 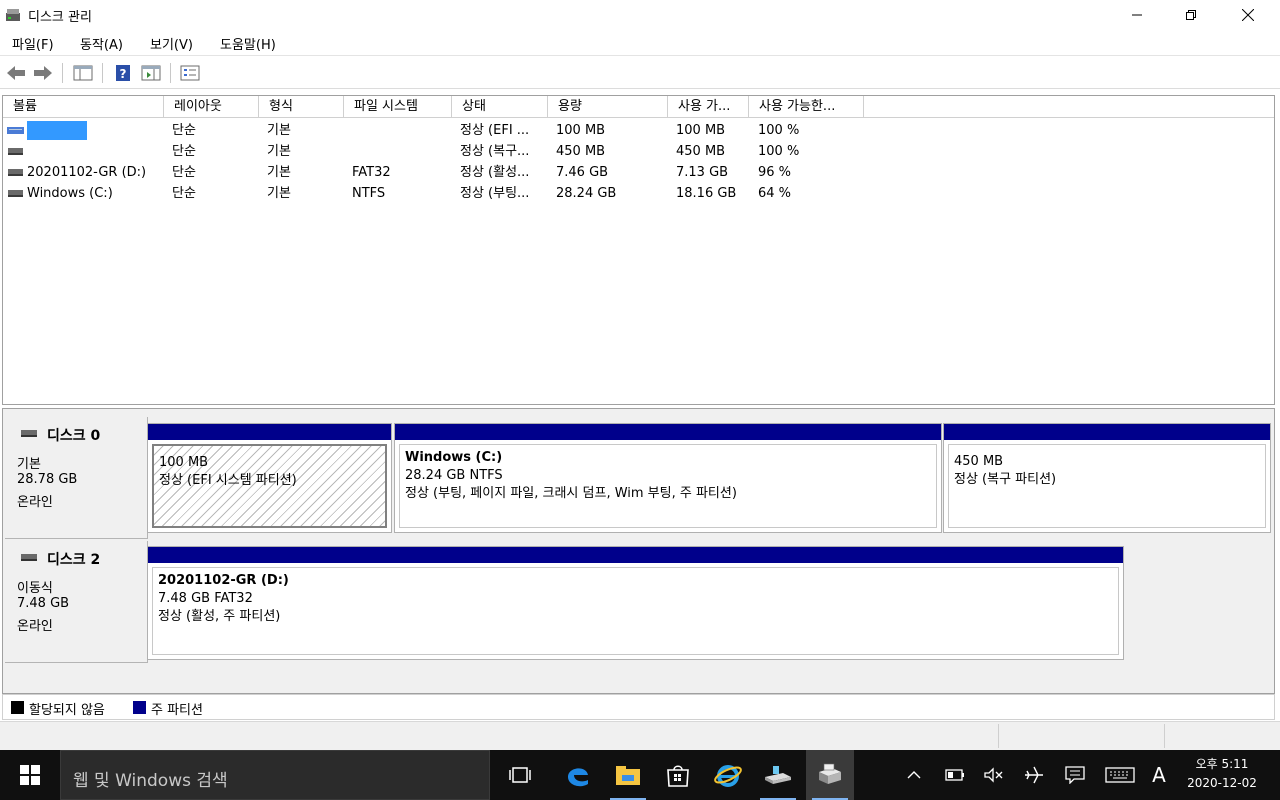 I want to click on input-method-indicator: A, so click(x=1159, y=775).